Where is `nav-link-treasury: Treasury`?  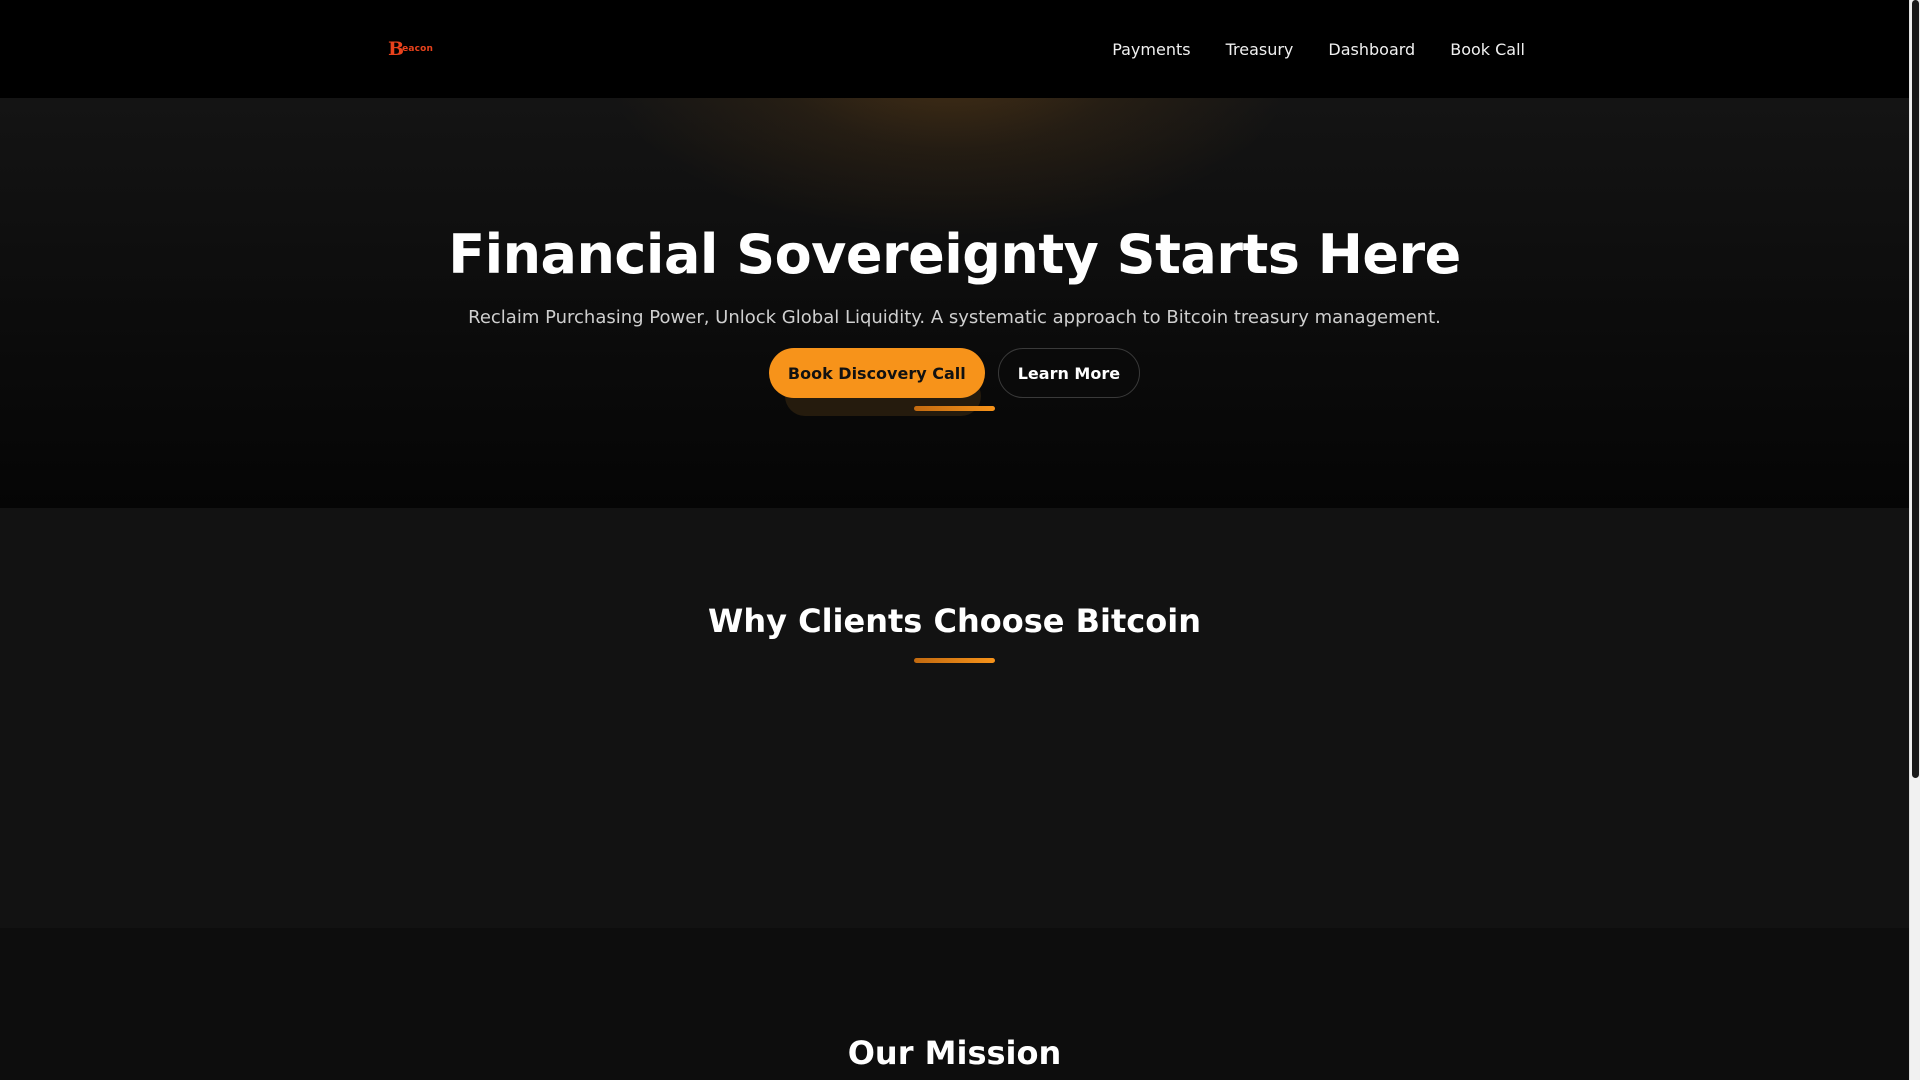 nav-link-treasury: Treasury is located at coordinates (1260, 49).